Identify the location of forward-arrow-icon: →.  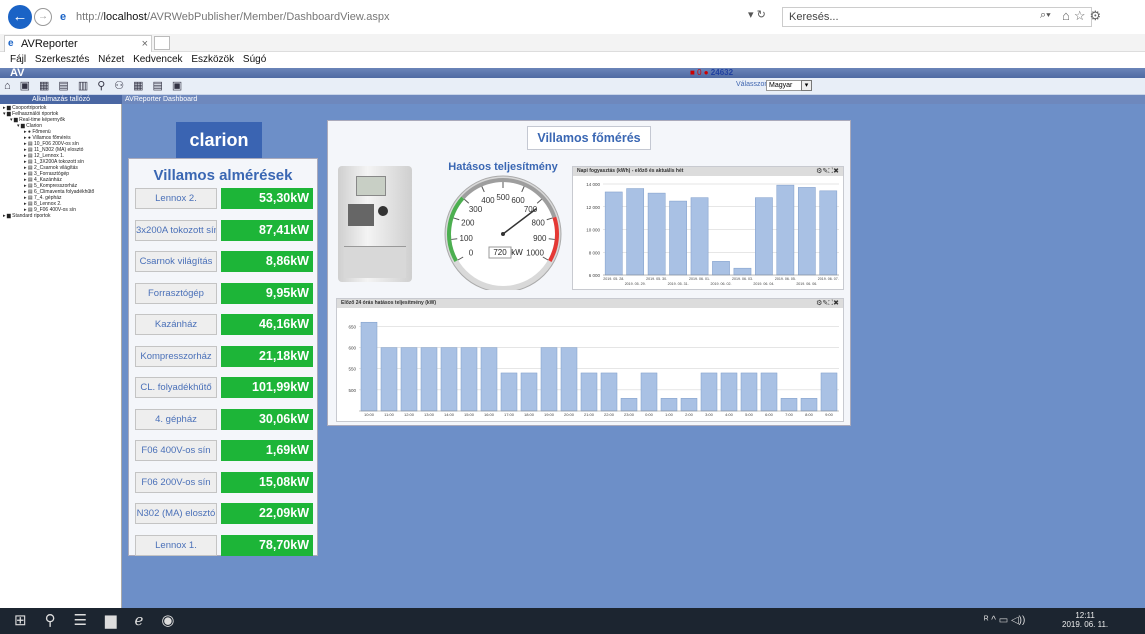
(43, 17).